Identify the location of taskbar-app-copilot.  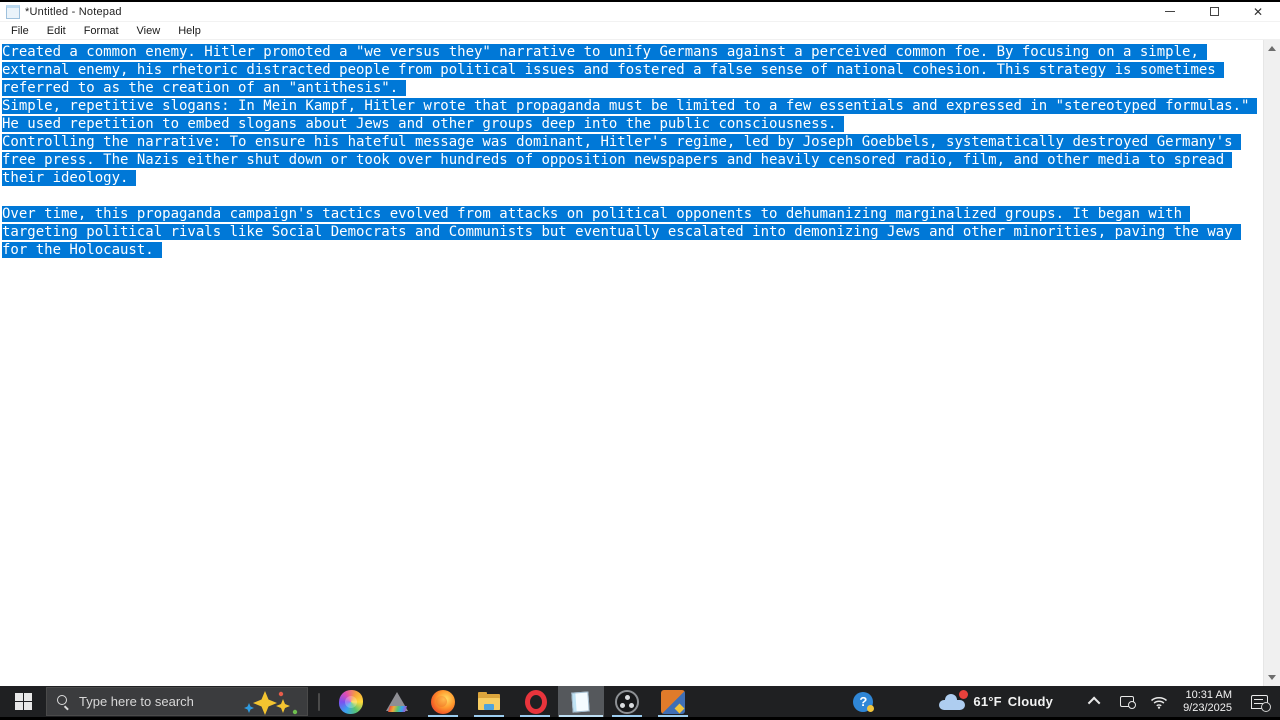
(351, 701).